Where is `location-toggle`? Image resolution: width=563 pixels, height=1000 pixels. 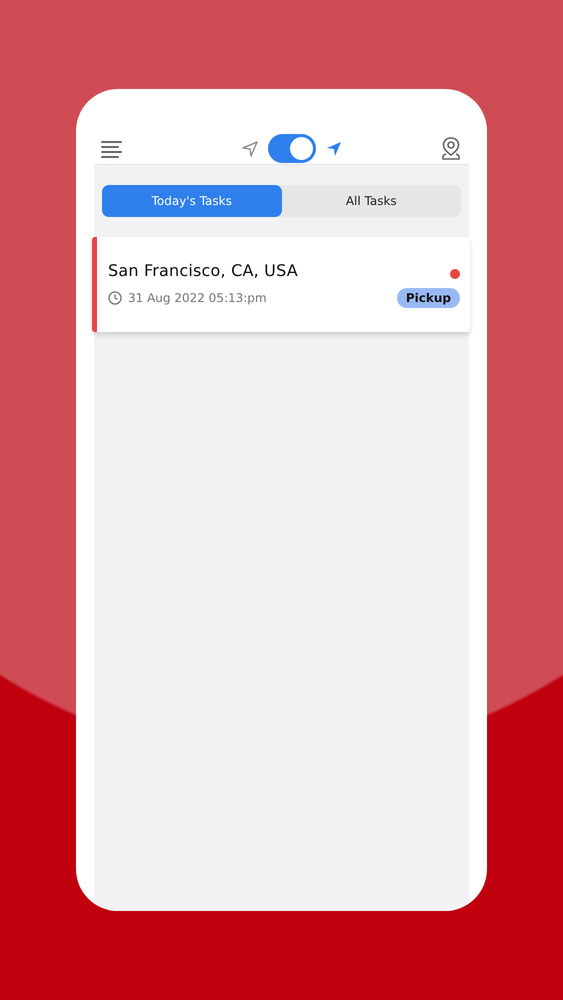
location-toggle is located at coordinates (292, 148).